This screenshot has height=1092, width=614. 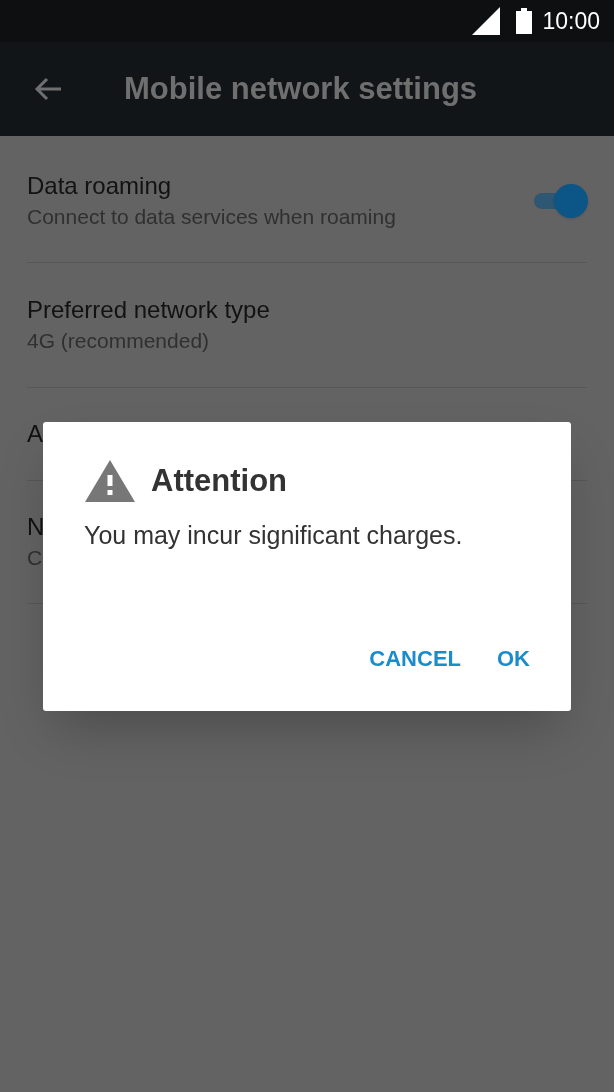 What do you see at coordinates (36, 527) in the screenshot?
I see `setting-title: N` at bounding box center [36, 527].